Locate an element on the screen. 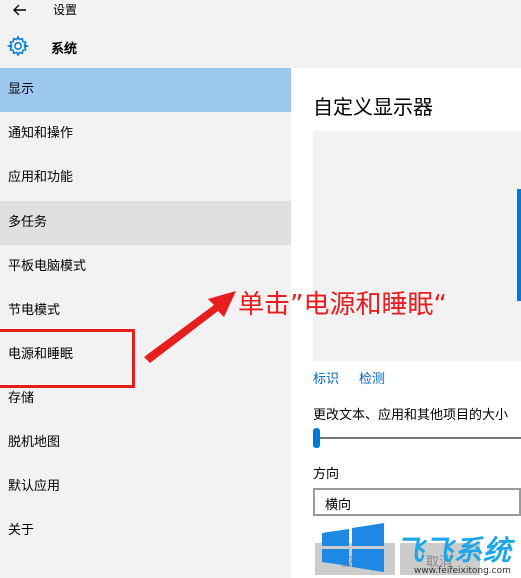 The width and height of the screenshot is (521, 578). title-bar: 设置 系统 is located at coordinates (260, 34).